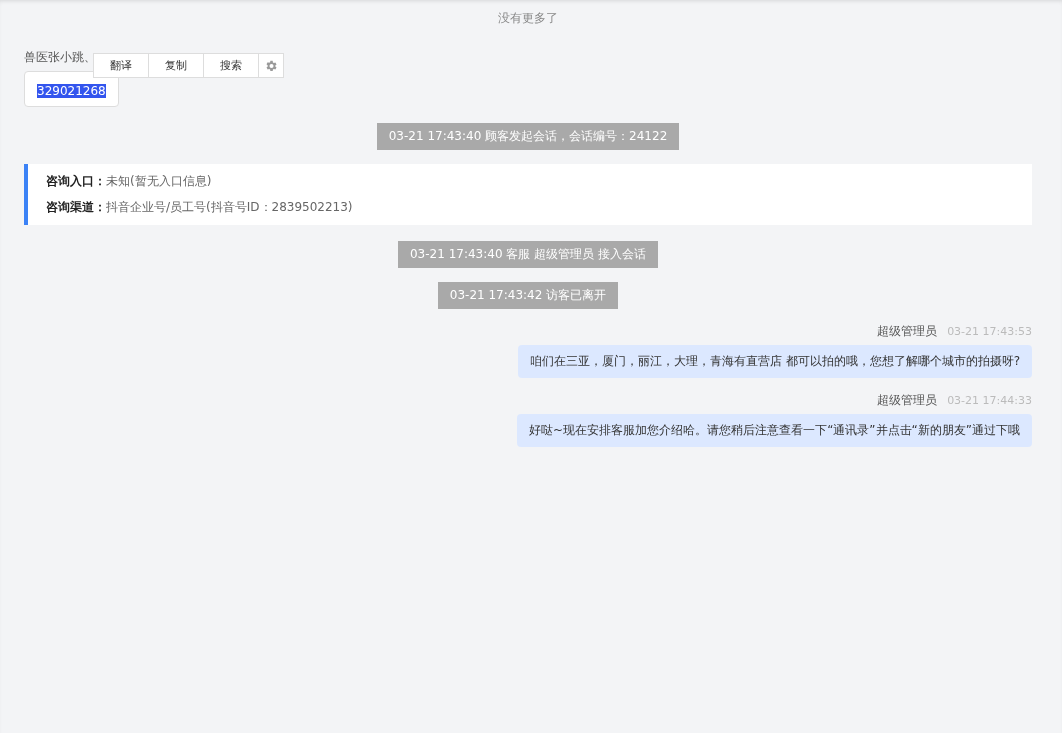  Describe the element at coordinates (528, 18) in the screenshot. I see `no-more-label: 没有更多了` at that location.